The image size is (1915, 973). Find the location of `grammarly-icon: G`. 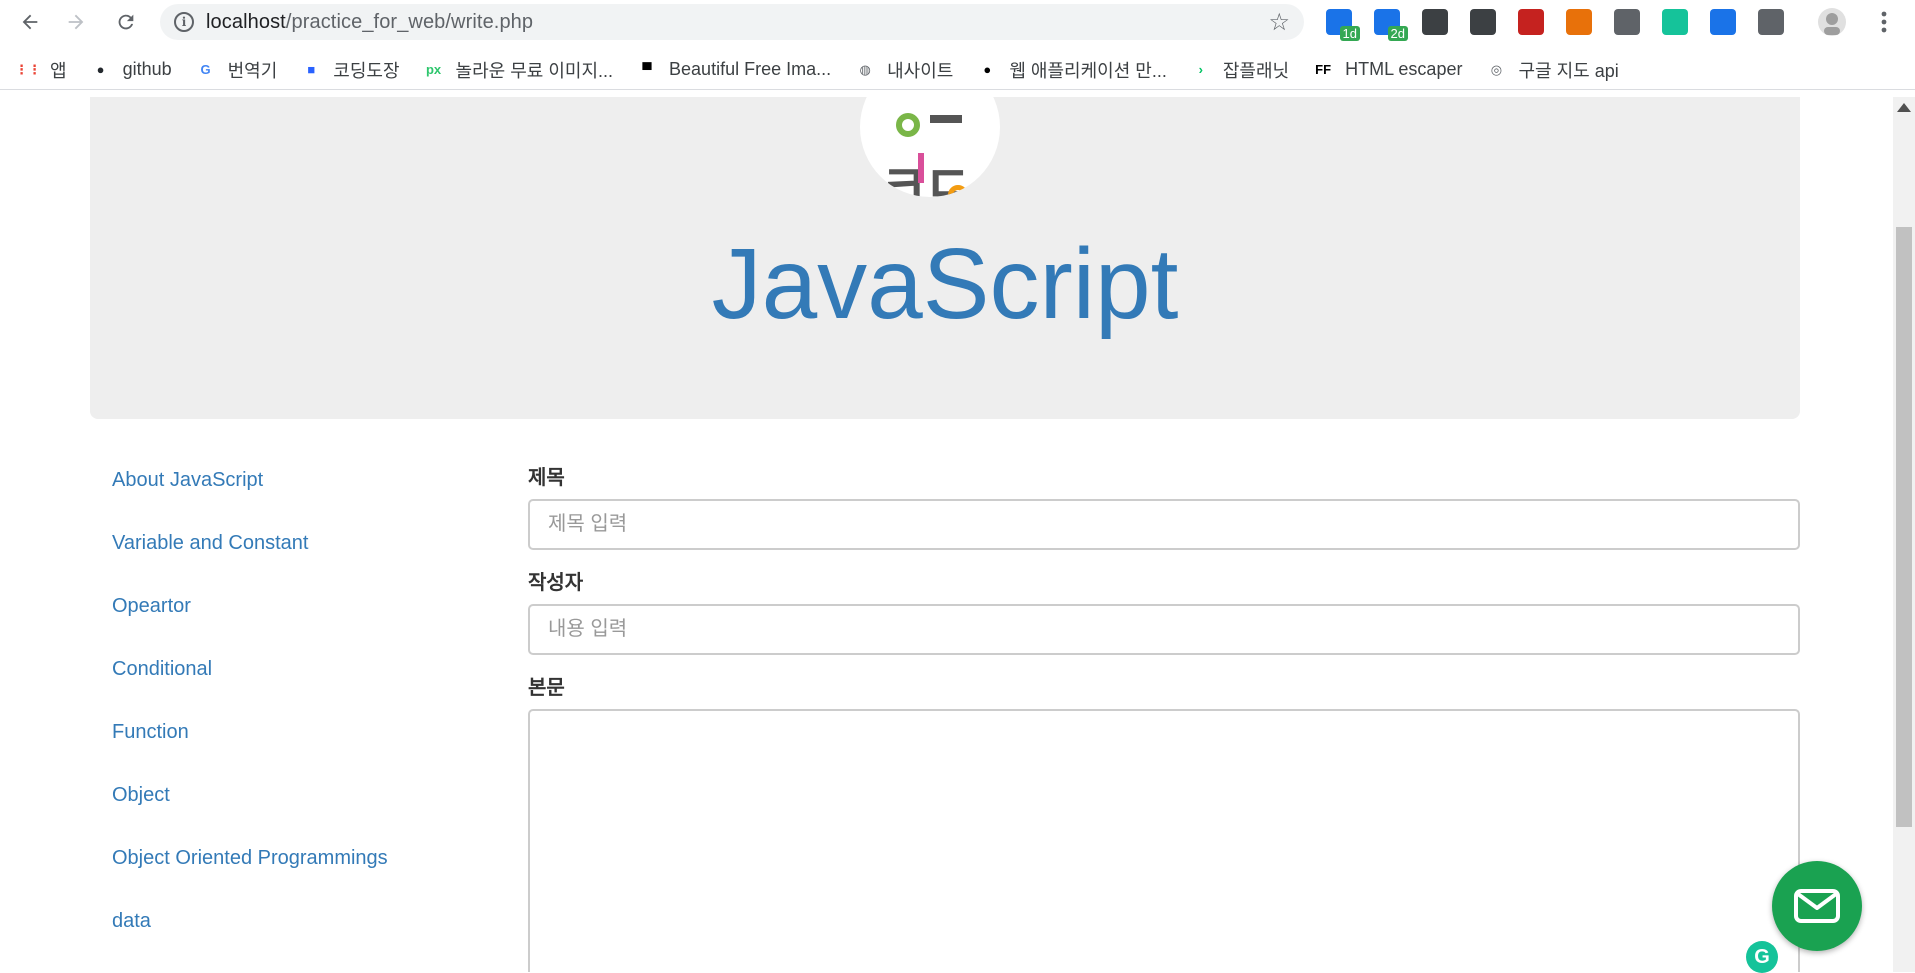

grammarly-icon: G is located at coordinates (1762, 957).